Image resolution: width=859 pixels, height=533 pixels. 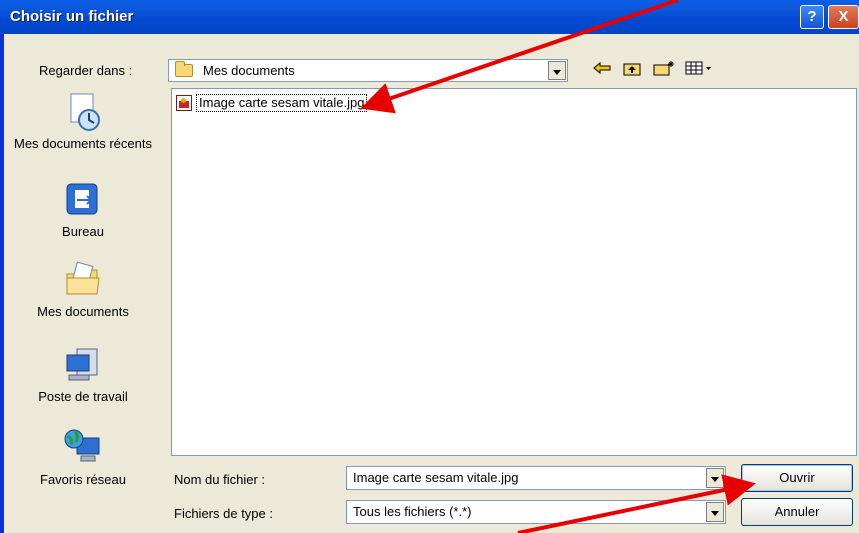 I want to click on recent-documents-icon, so click(x=83, y=112).